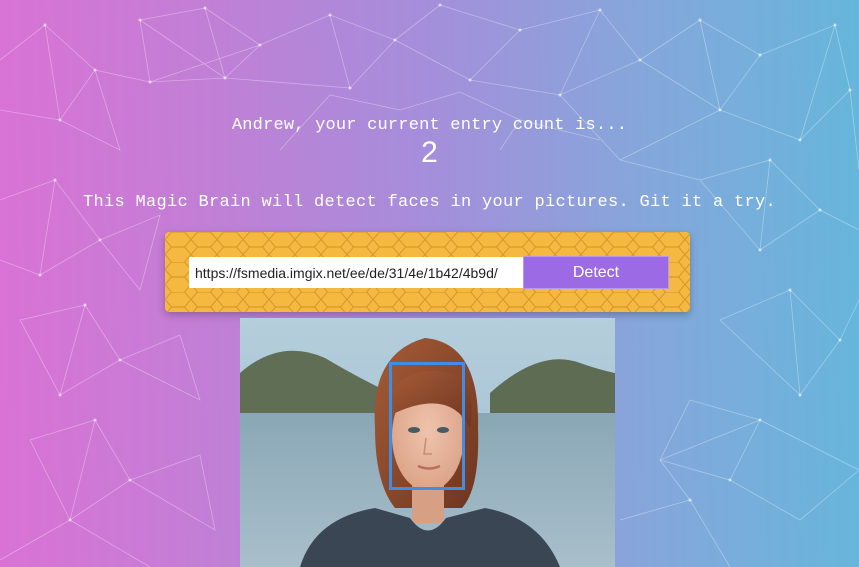 The image size is (859, 567). I want to click on detect-button: Detect, so click(596, 272).